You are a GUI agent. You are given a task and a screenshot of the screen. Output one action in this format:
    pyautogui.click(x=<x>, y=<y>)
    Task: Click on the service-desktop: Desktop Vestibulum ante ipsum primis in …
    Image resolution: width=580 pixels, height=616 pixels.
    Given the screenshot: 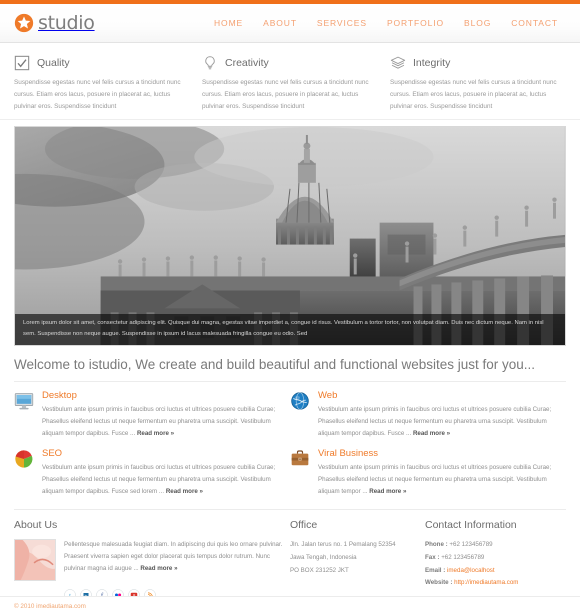 What is the action you would take?
    pyautogui.click(x=152, y=415)
    